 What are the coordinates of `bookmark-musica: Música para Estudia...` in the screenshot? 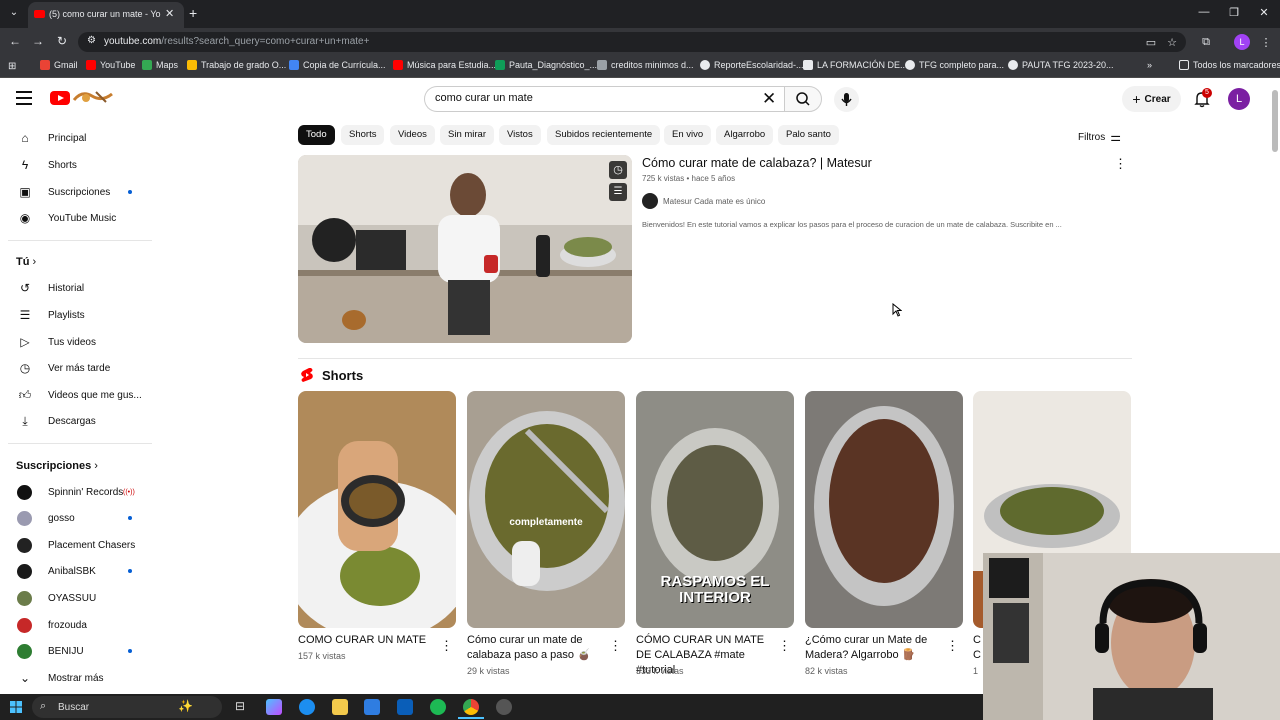 It's located at (444, 65).